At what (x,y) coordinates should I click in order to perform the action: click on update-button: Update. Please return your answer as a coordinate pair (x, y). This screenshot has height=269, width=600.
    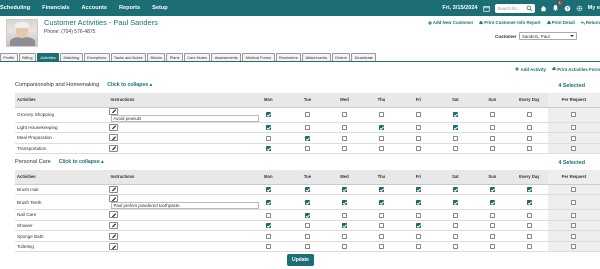
    Looking at the image, I should click on (300, 260).